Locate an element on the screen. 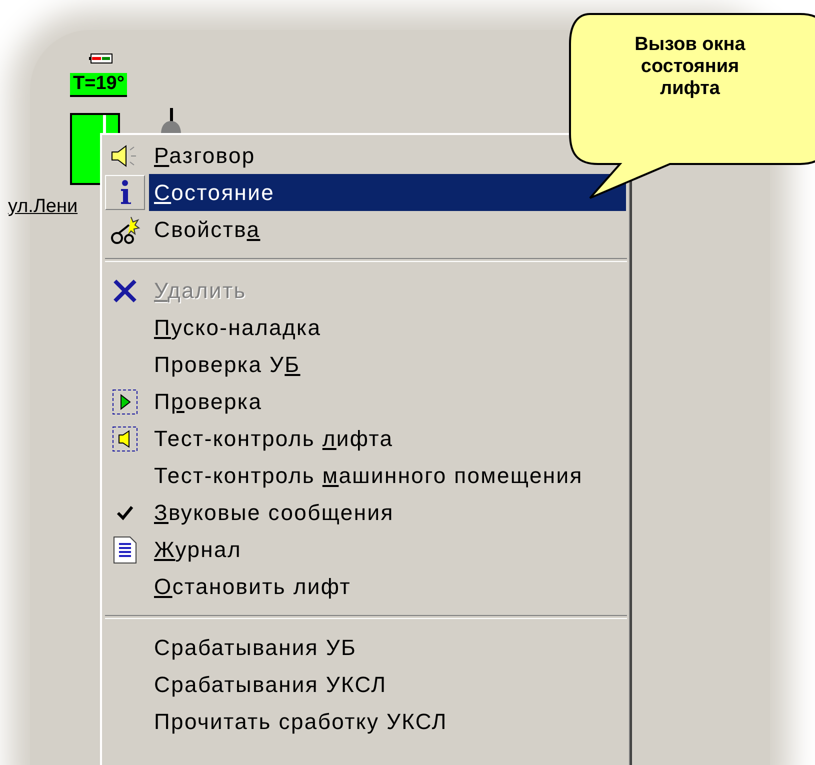 Image resolution: width=815 pixels, height=765 pixels. menu-item: Свойства is located at coordinates (387, 229).